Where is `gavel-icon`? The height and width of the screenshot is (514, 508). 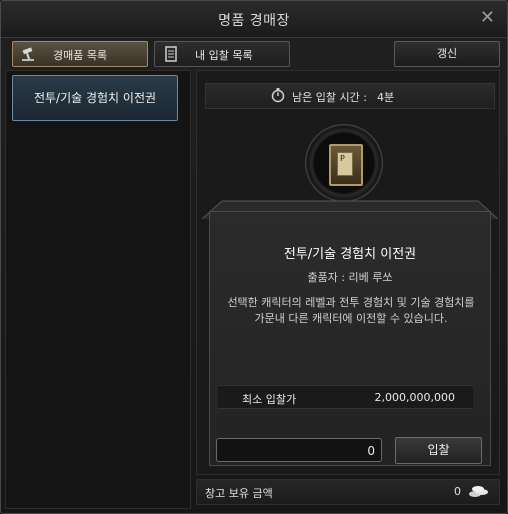 gavel-icon is located at coordinates (28, 54).